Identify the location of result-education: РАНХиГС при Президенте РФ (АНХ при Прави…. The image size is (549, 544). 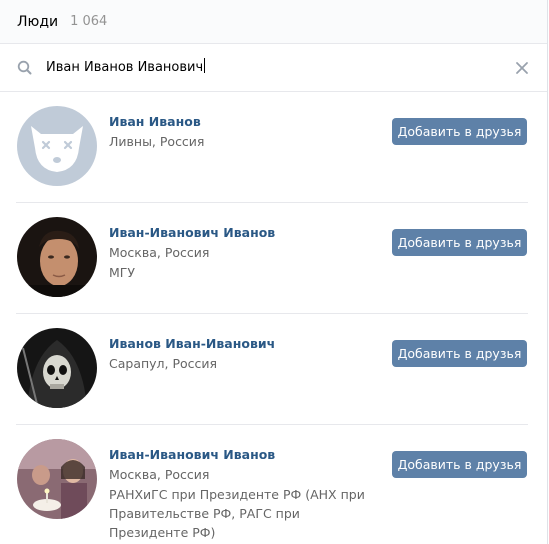
(237, 513).